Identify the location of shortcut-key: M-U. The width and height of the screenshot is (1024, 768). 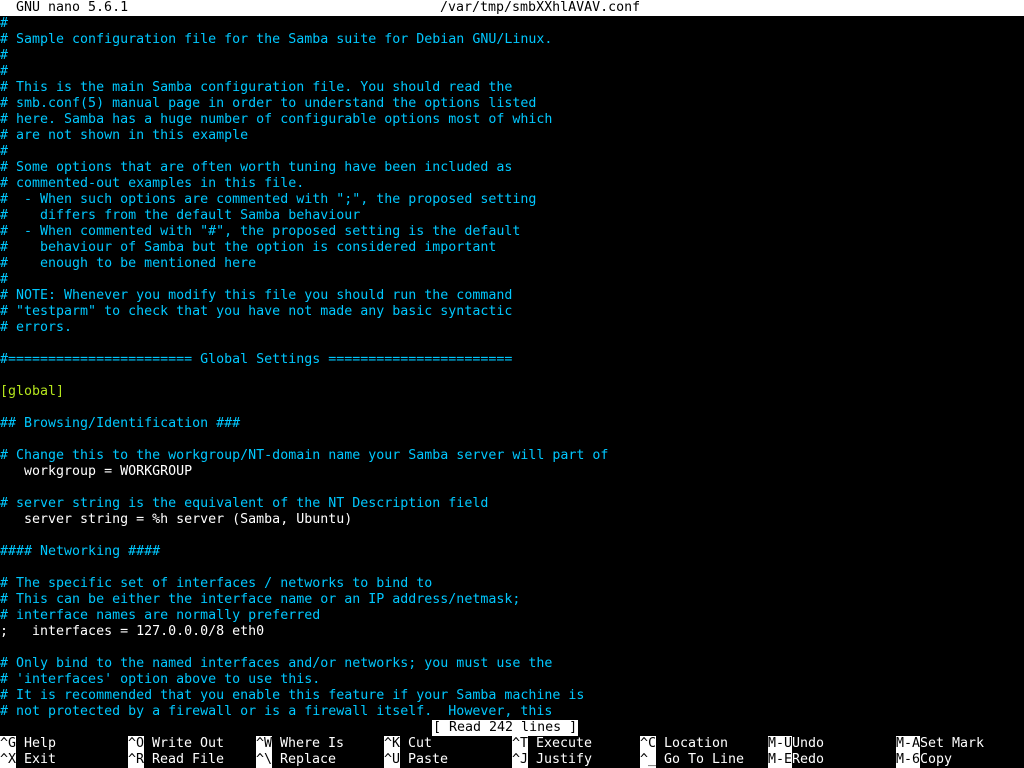
(780, 744).